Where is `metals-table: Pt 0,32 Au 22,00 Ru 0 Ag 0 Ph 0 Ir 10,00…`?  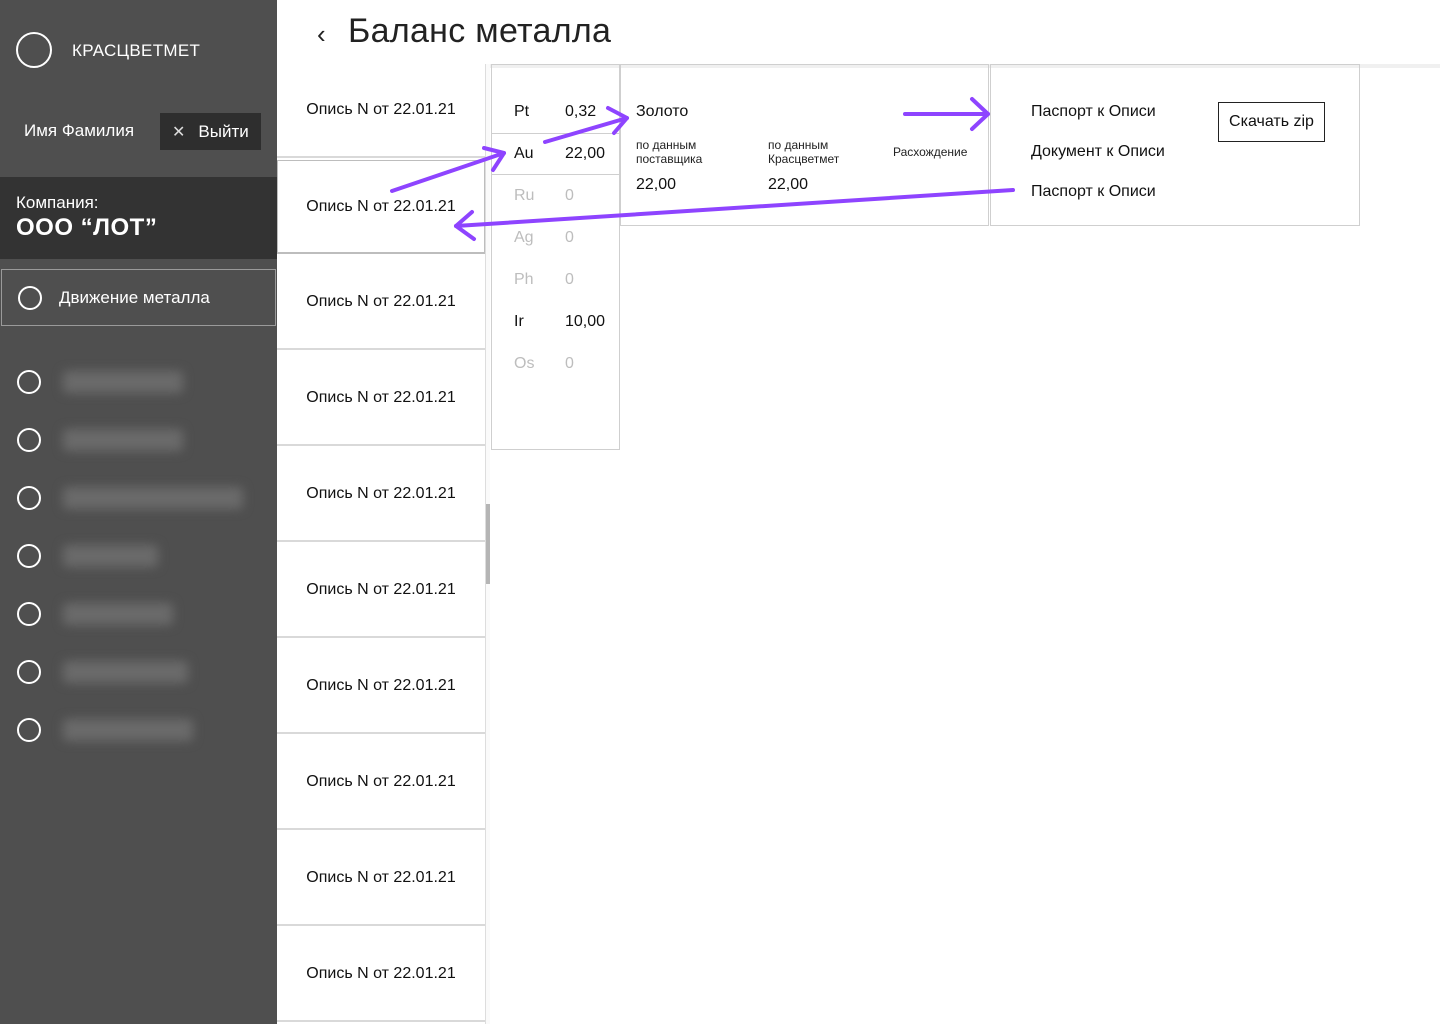 metals-table: Pt 0,32 Au 22,00 Ru 0 Ag 0 Ph 0 Ir 10,00… is located at coordinates (555, 257).